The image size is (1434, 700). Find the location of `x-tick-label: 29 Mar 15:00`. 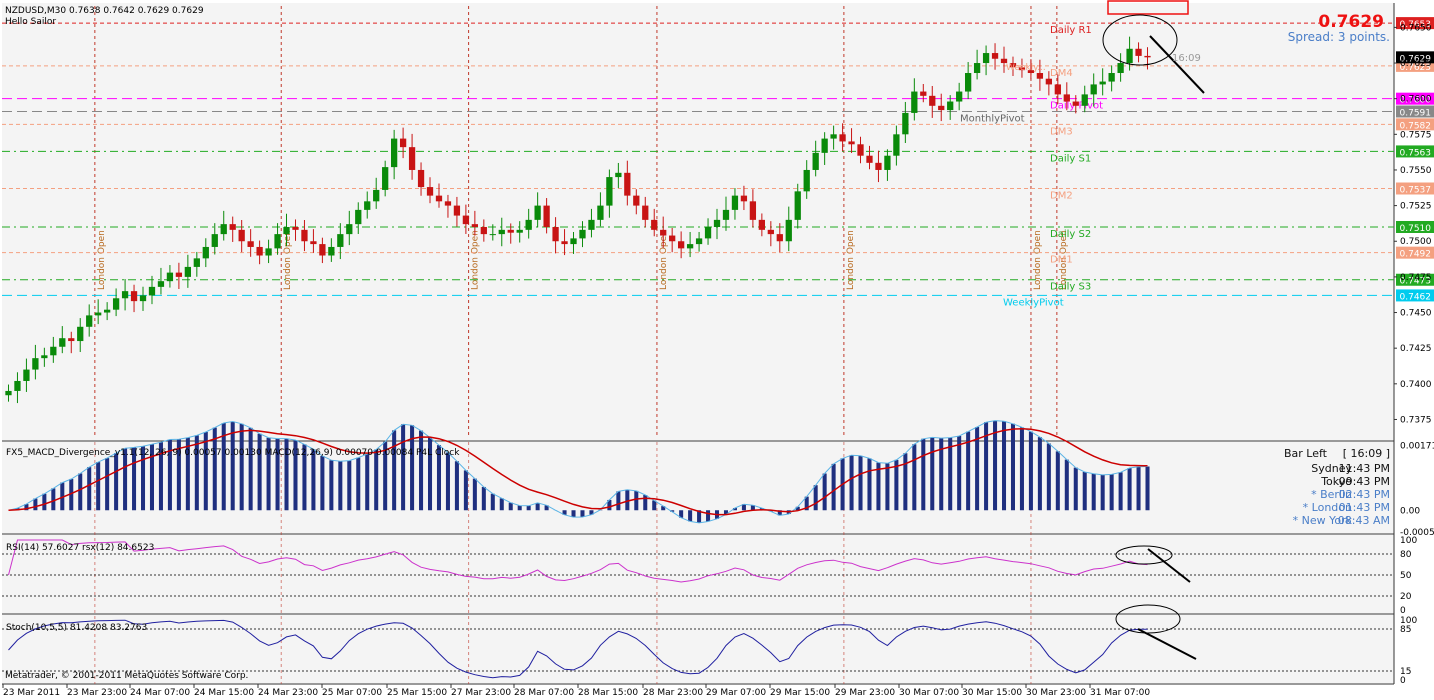

x-tick-label: 29 Mar 15:00 is located at coordinates (800, 693).